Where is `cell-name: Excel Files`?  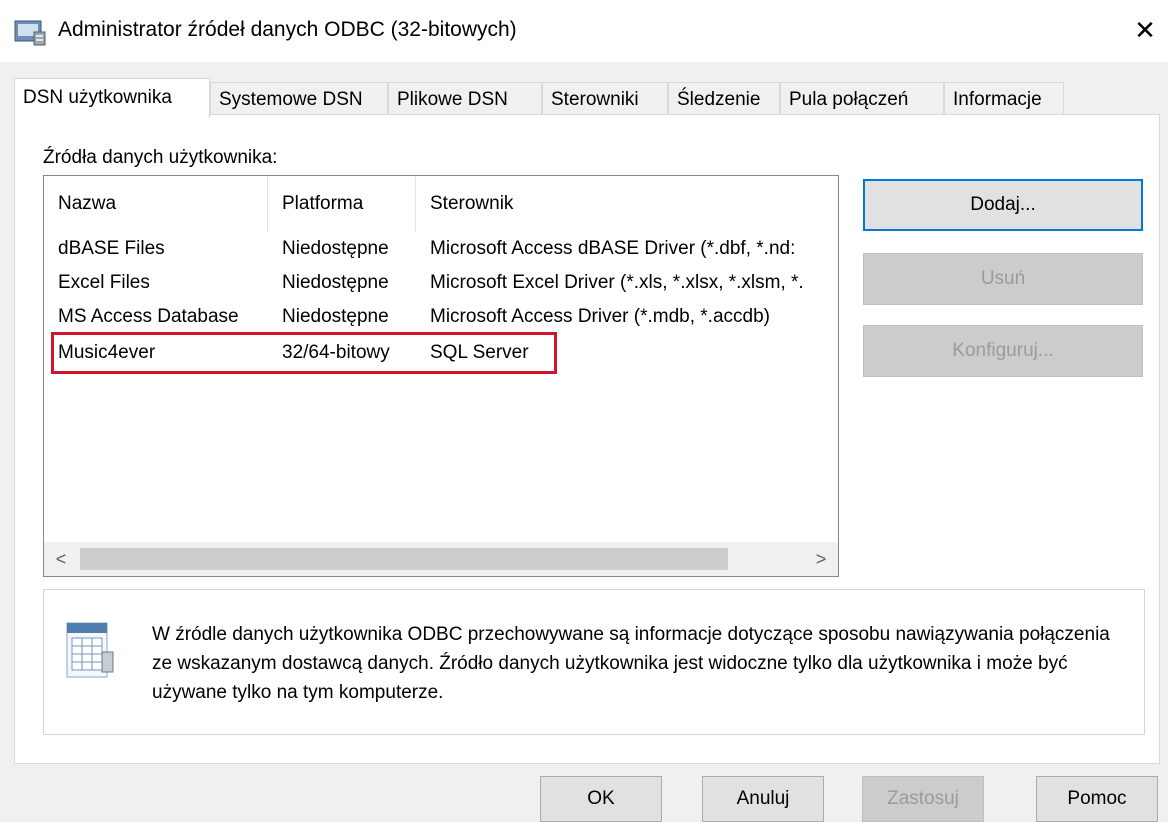 cell-name: Excel Files is located at coordinates (104, 282).